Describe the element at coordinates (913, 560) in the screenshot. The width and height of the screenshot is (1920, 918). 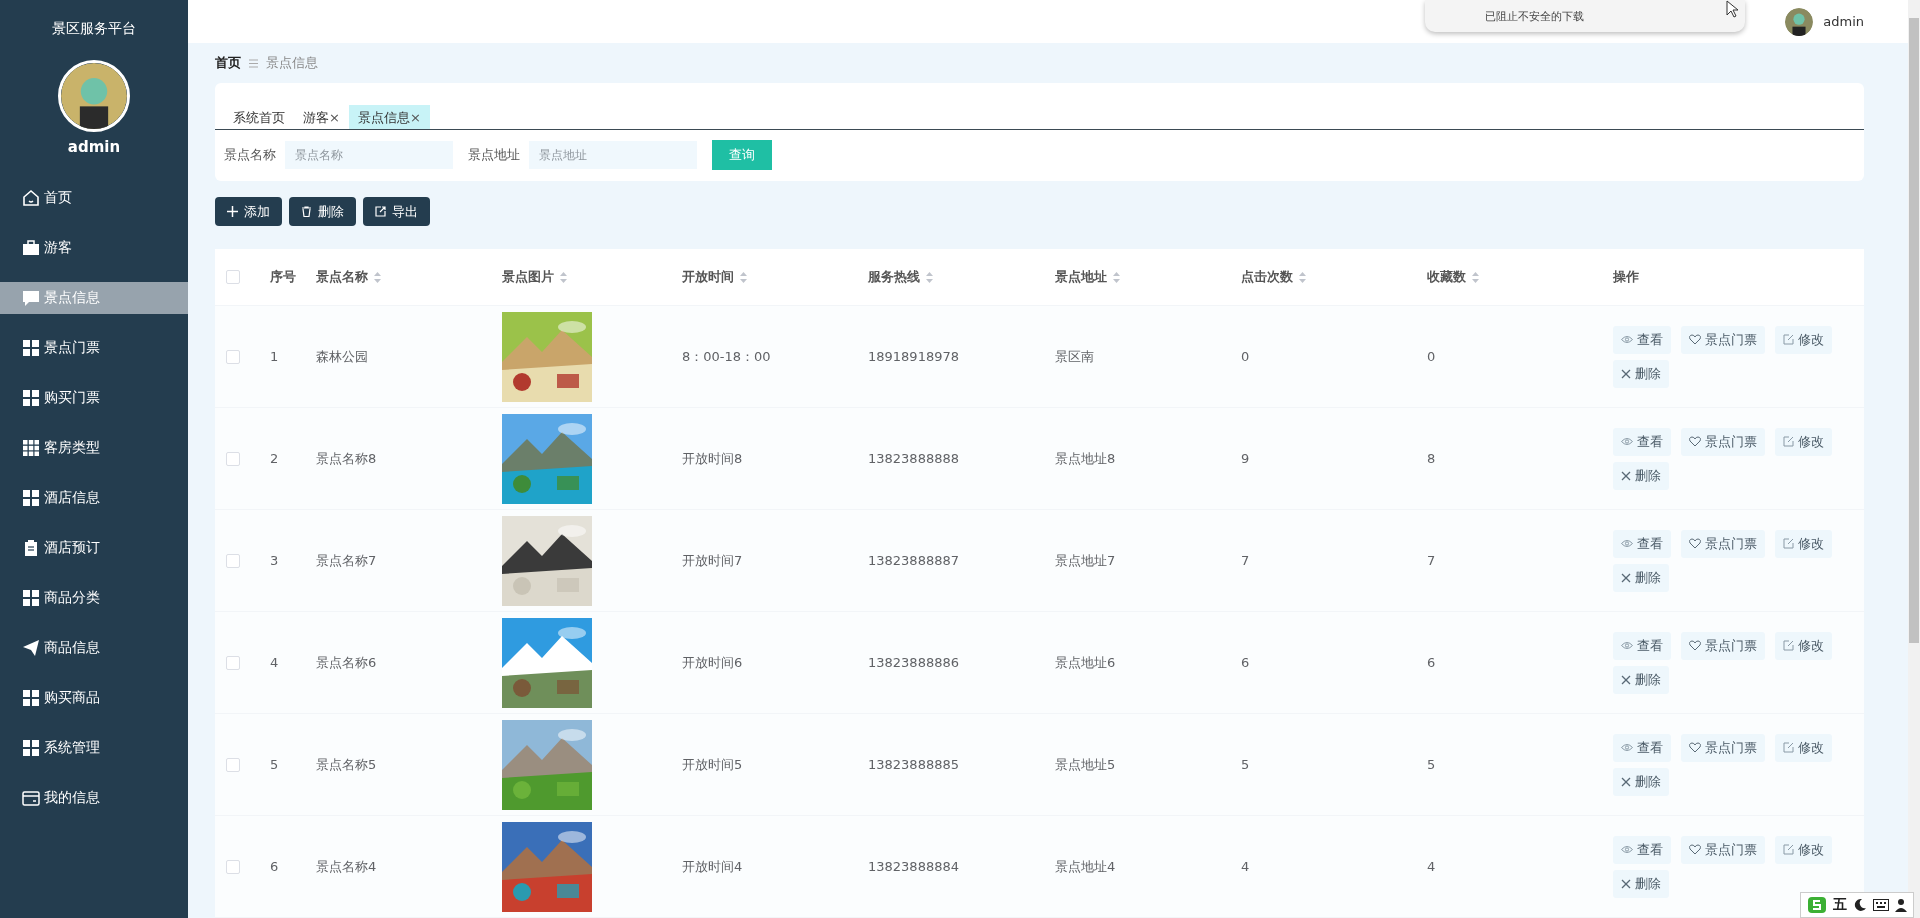
I see `table-cell: 13823888887` at that location.